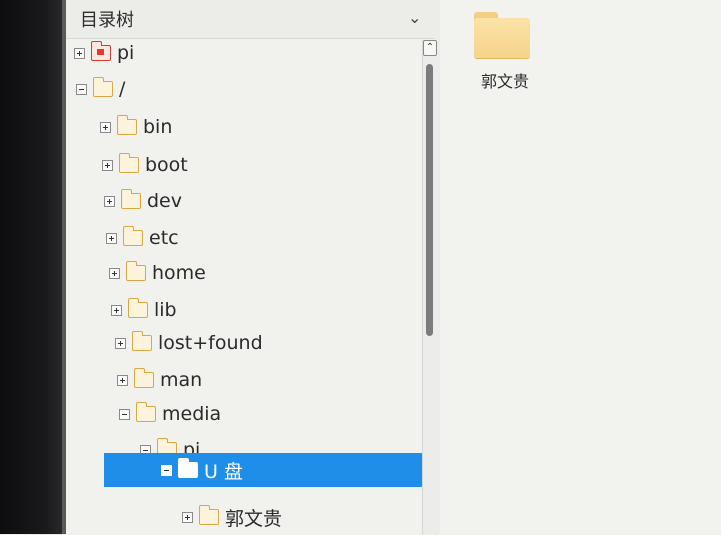 Image resolution: width=721 pixels, height=535 pixels. What do you see at coordinates (250, 273) in the screenshot?
I see `tree-node-home: home` at bounding box center [250, 273].